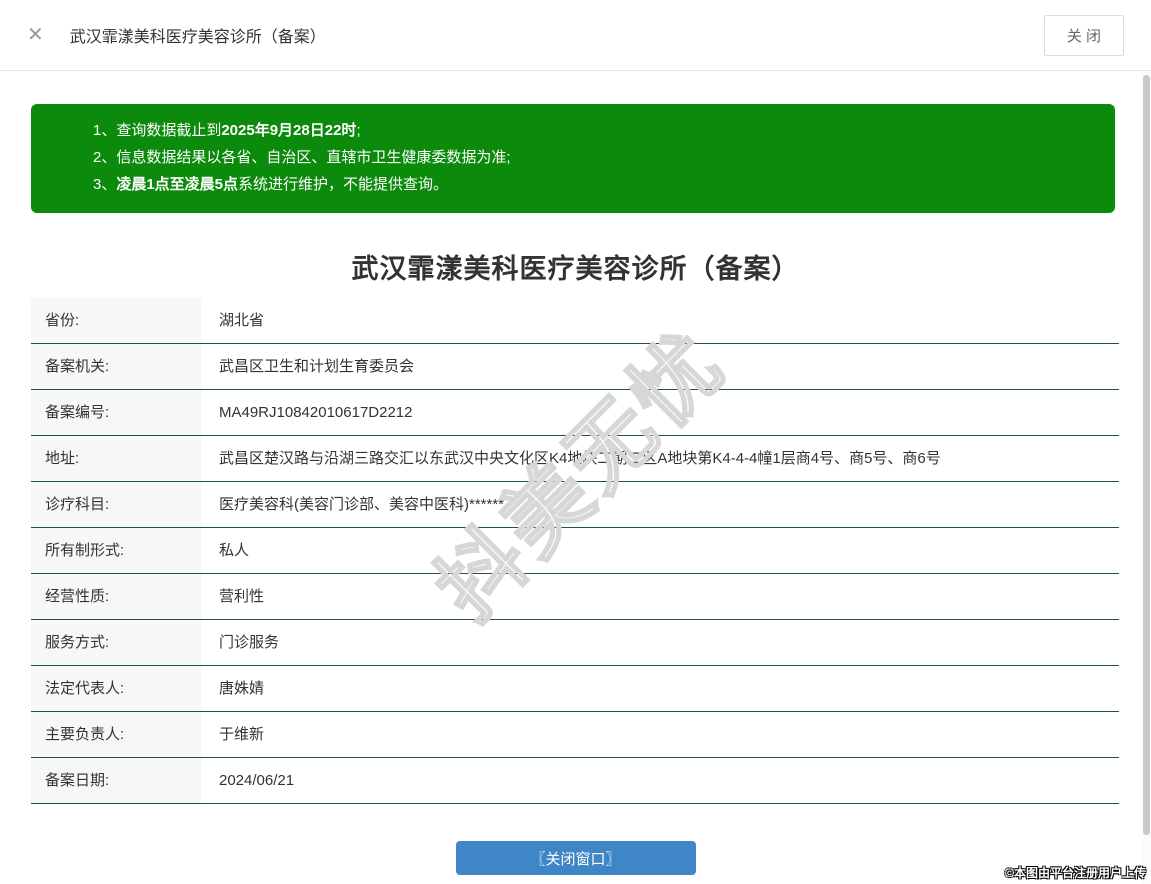  Describe the element at coordinates (575, 689) in the screenshot. I see `table-row-legal-representative: 法定代表人: 唐姝婧` at that location.